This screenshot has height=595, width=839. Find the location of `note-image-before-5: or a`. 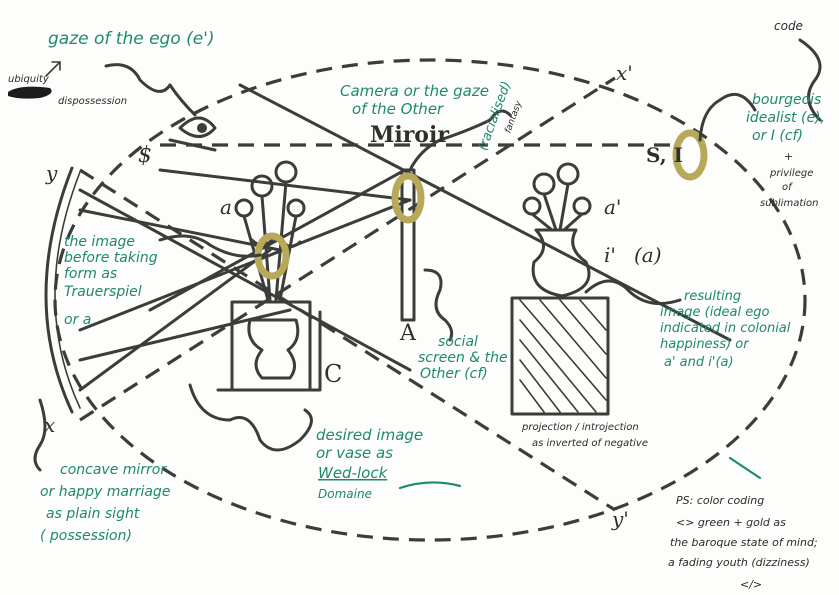

note-image-before-5: or a is located at coordinates (77, 320).